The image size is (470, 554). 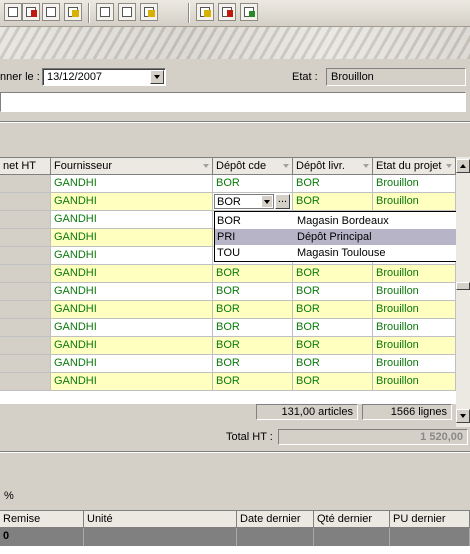 I want to click on pu-dernier-cell, so click(x=430, y=537).